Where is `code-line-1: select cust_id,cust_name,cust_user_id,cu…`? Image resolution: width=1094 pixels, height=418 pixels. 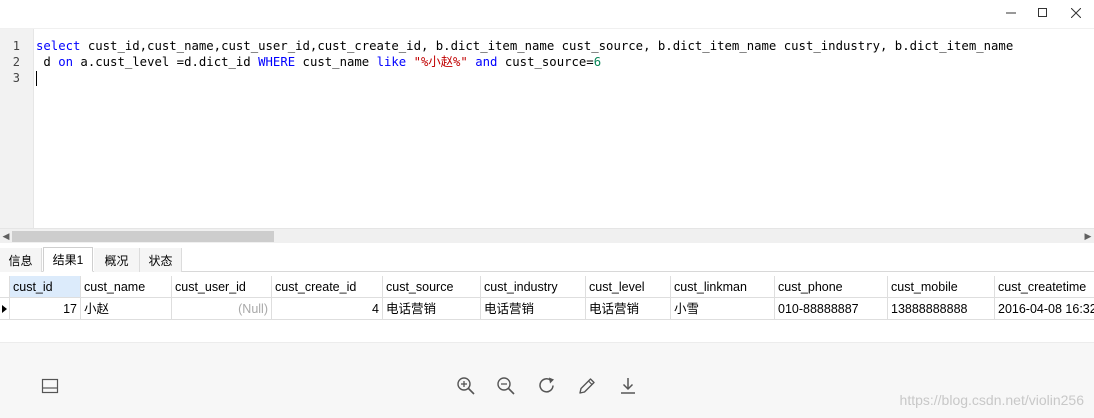
code-line-1: select cust_id,cust_name,cust_user_id,cu… is located at coordinates (565, 46).